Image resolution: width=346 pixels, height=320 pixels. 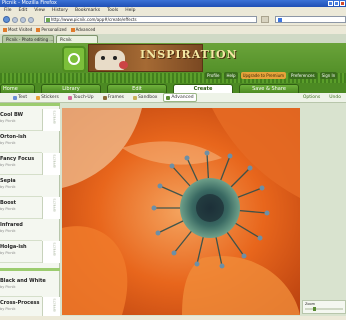 I want to click on search-input, so click(x=310, y=19).